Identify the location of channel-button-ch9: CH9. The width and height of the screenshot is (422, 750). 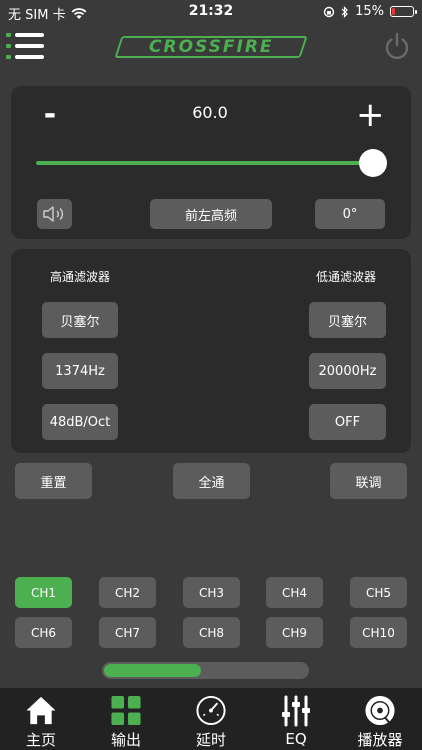
(294, 632).